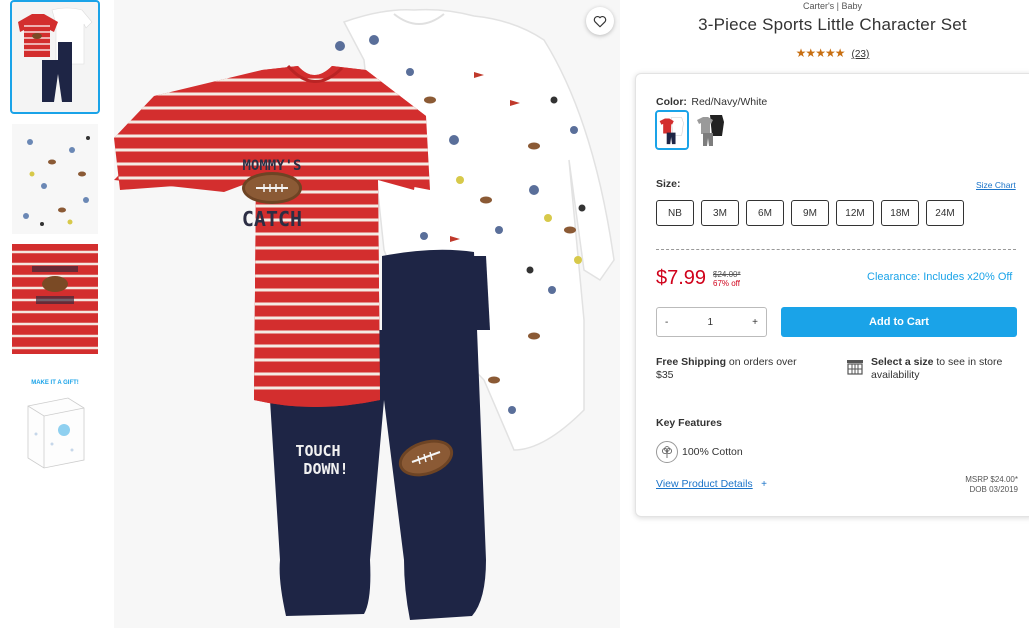  What do you see at coordinates (689, 423) in the screenshot?
I see `key-features-heading: Key Features` at bounding box center [689, 423].